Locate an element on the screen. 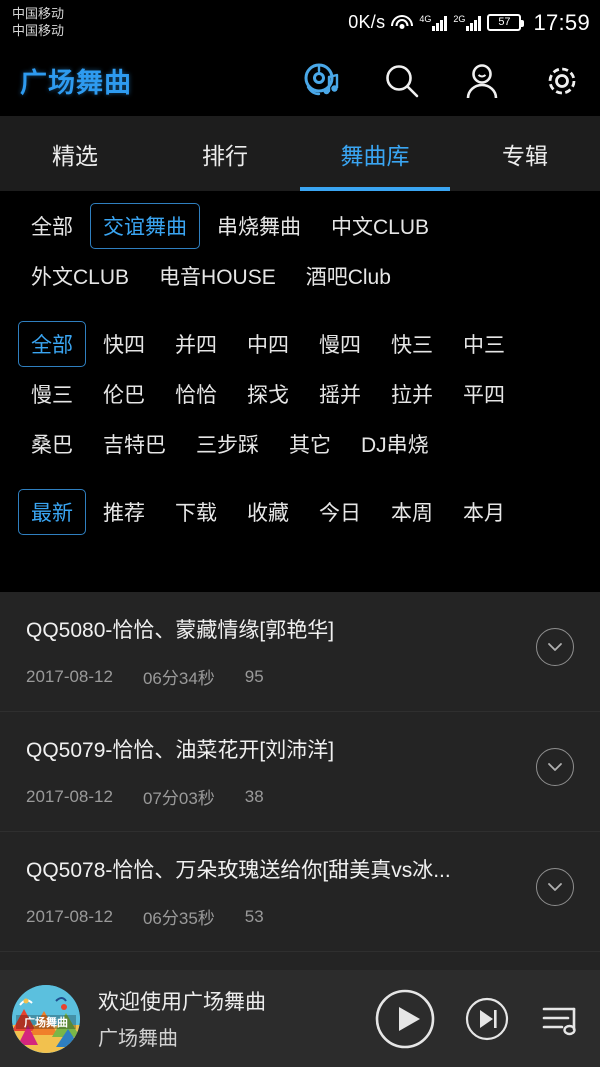 Image resolution: width=600 pixels, height=1067 pixels. table-row: 恰恰、醉美酒吧[郭艳华] 2017-08-12 is located at coordinates (300, 961).